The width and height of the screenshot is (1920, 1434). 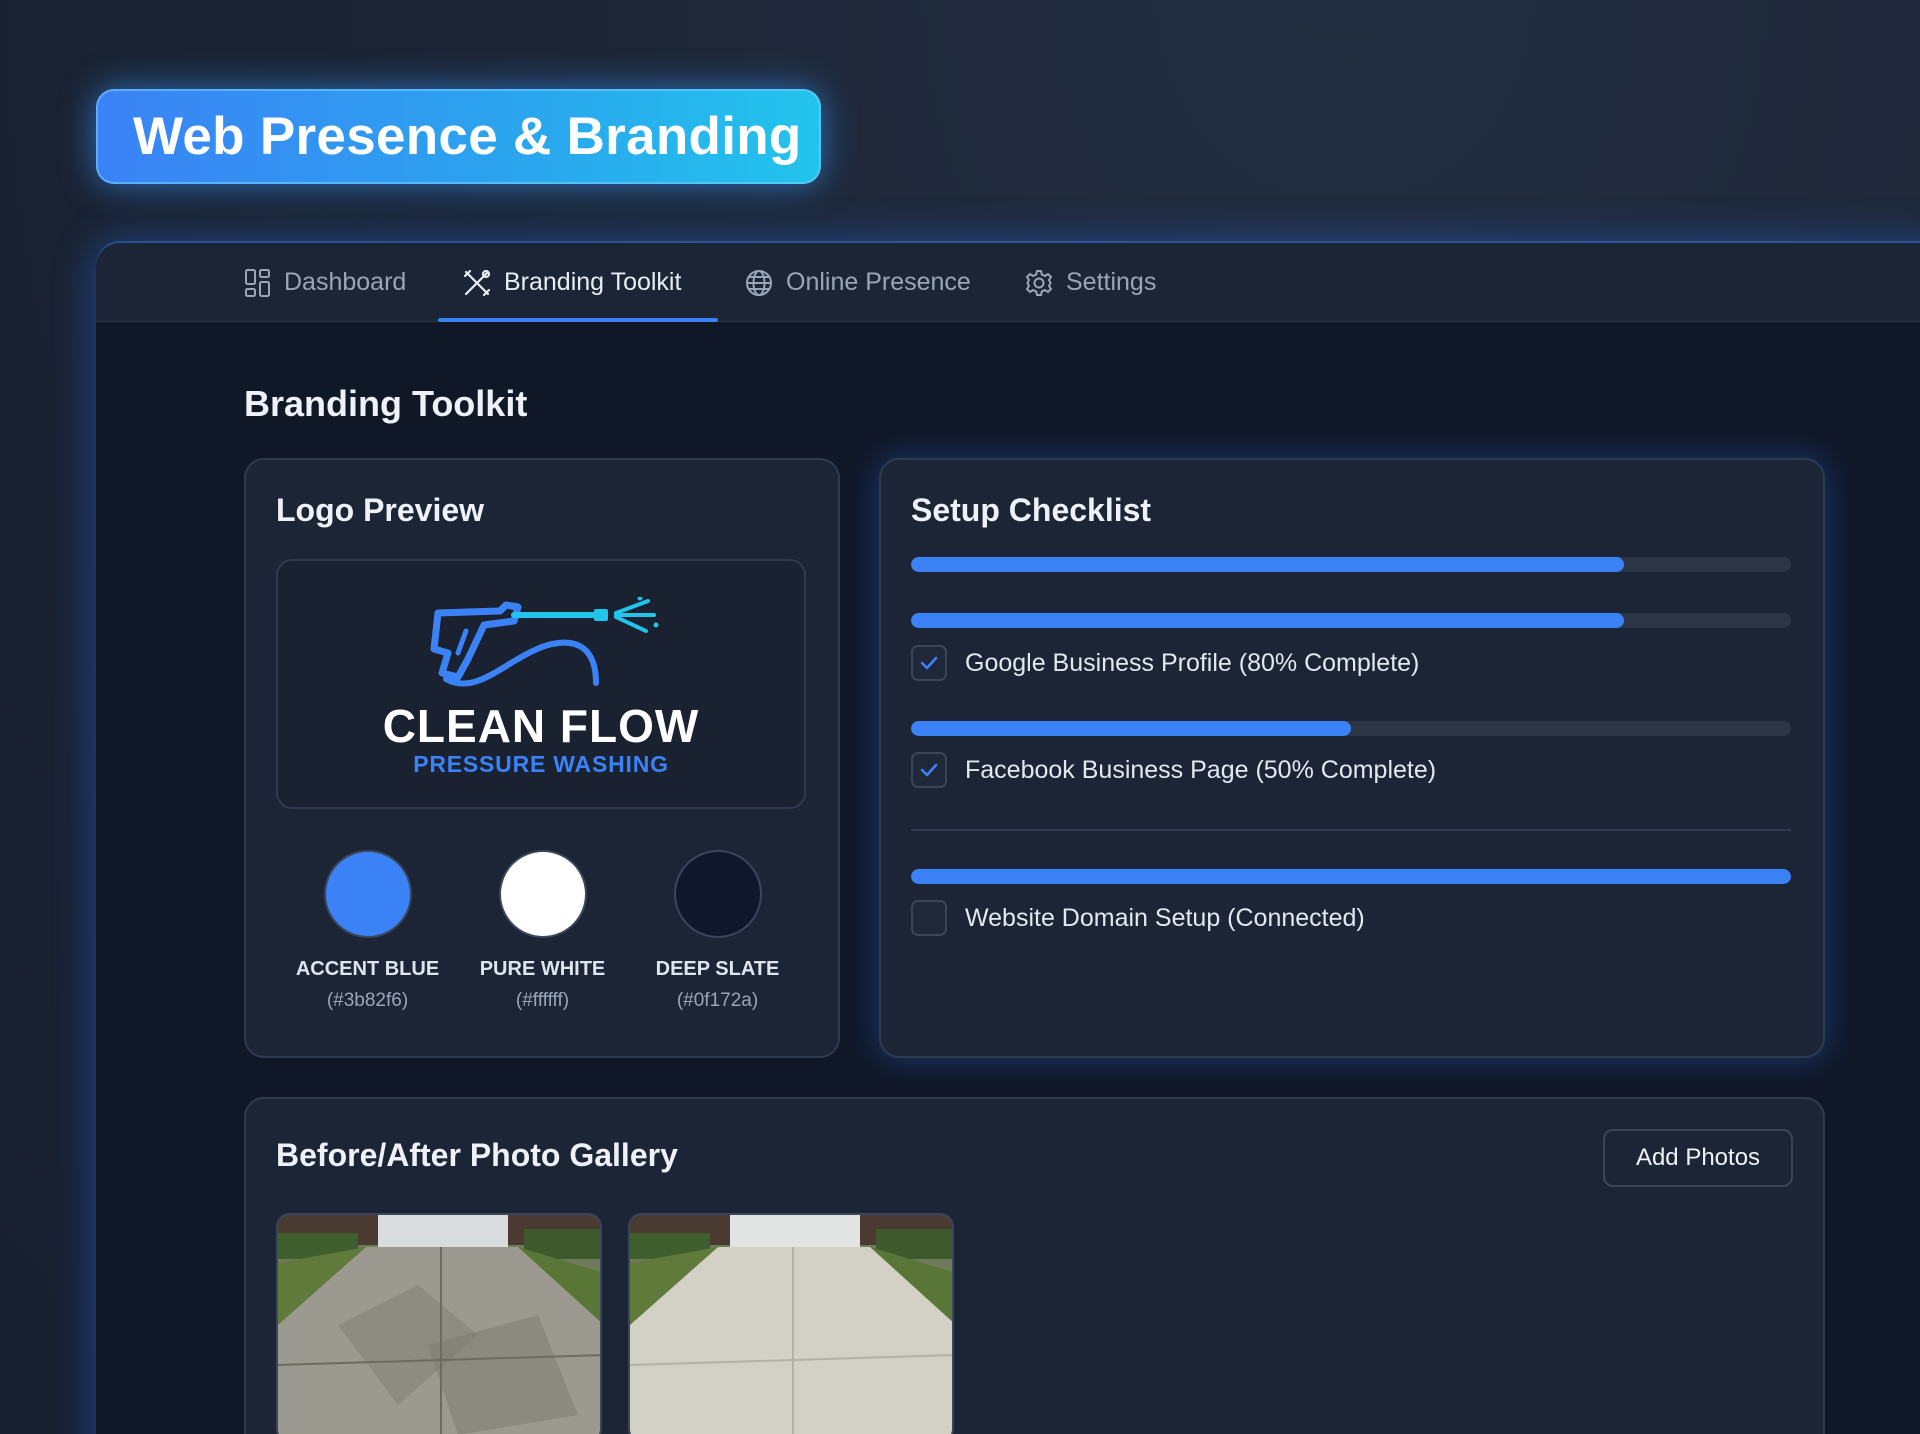 I want to click on color-swatch-pure-white: PURE WHITE (#ffffff), so click(x=542, y=931).